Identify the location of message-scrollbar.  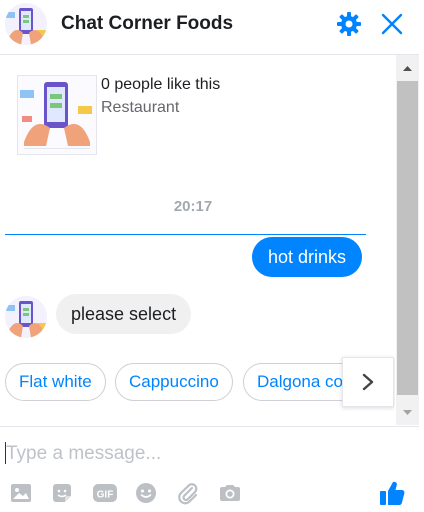
(407, 240).